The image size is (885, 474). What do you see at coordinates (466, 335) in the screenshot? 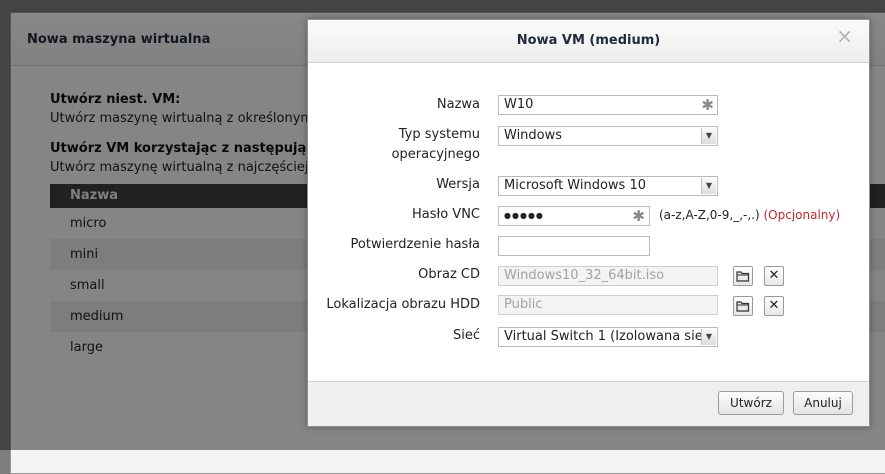
I see `network-label: Sieć` at bounding box center [466, 335].